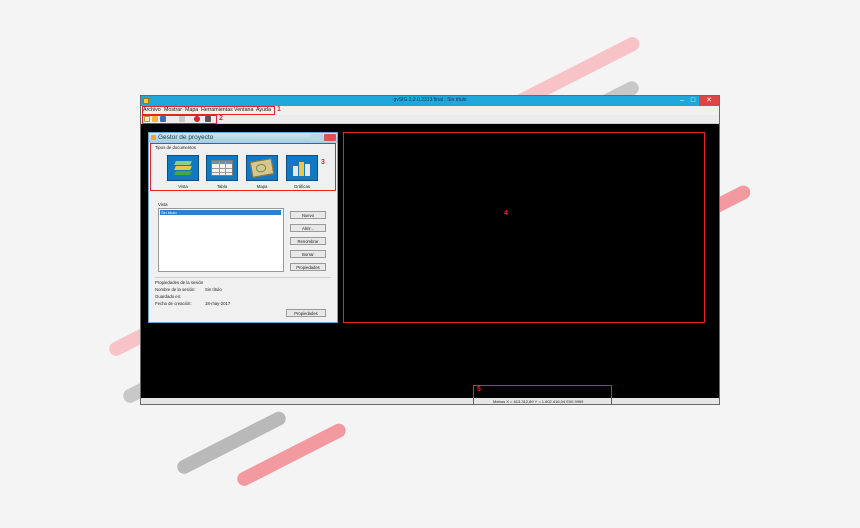  I want to click on documents-list-label: Vista, so click(163, 204).